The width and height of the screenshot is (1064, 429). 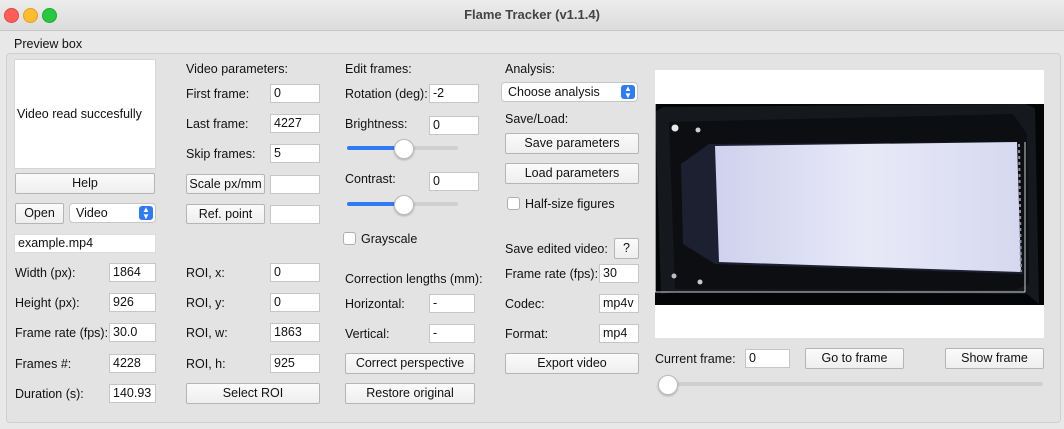 What do you see at coordinates (225, 184) in the screenshot?
I see `scale-button: Scale px/mm` at bounding box center [225, 184].